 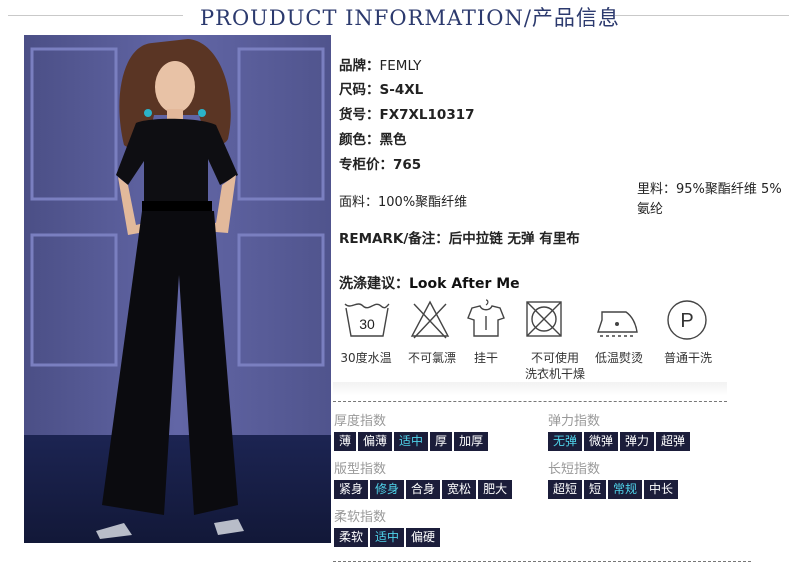 I want to click on price-row: 专柜价：765, so click(x=380, y=163).